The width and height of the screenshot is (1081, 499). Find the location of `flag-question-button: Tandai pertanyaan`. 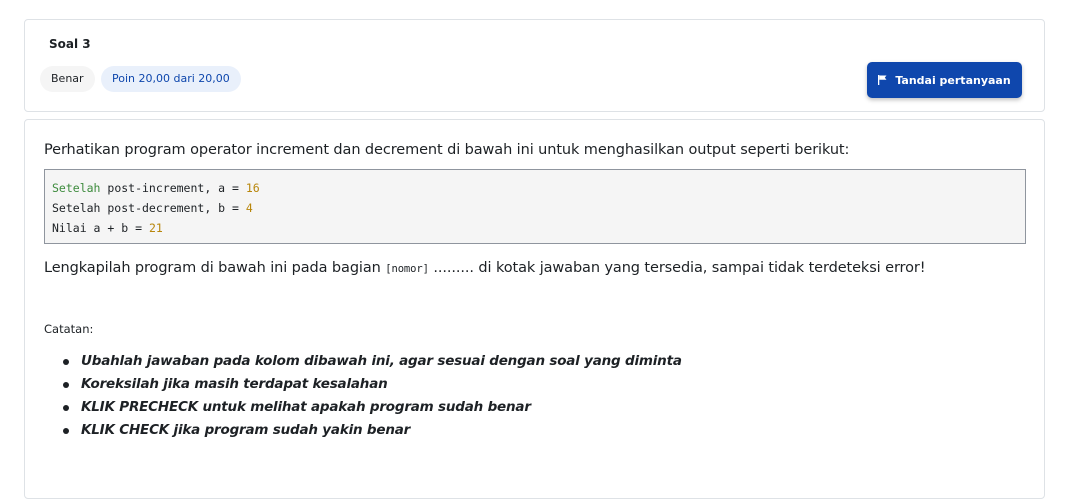

flag-question-button: Tandai pertanyaan is located at coordinates (944, 80).